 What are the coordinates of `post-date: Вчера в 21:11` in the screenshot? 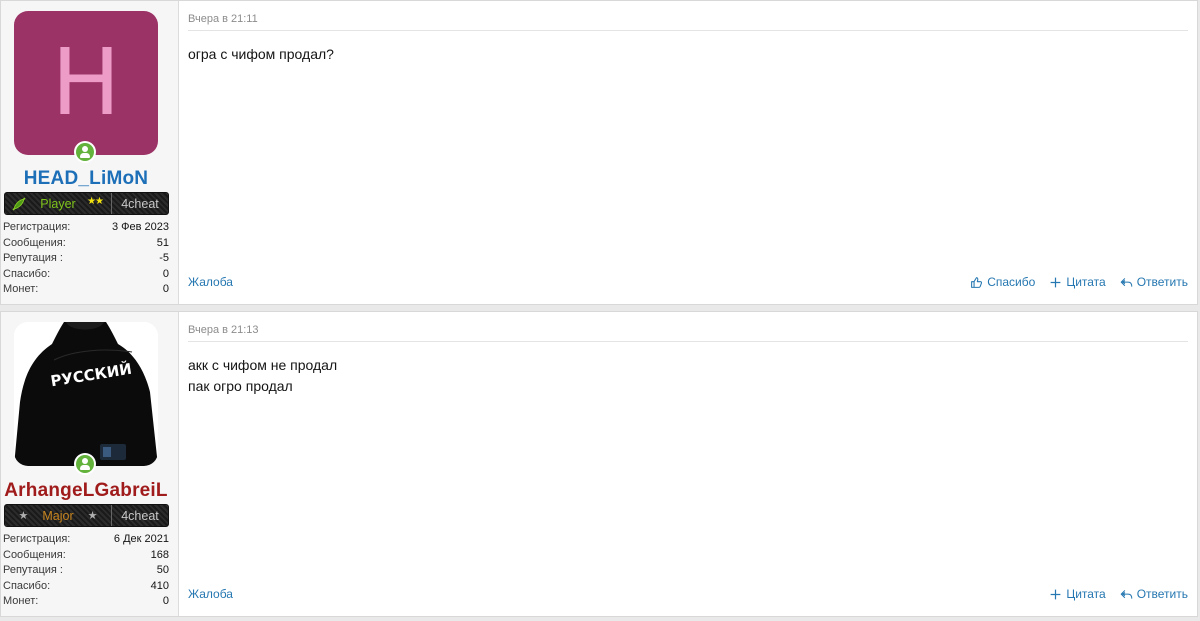 It's located at (223, 19).